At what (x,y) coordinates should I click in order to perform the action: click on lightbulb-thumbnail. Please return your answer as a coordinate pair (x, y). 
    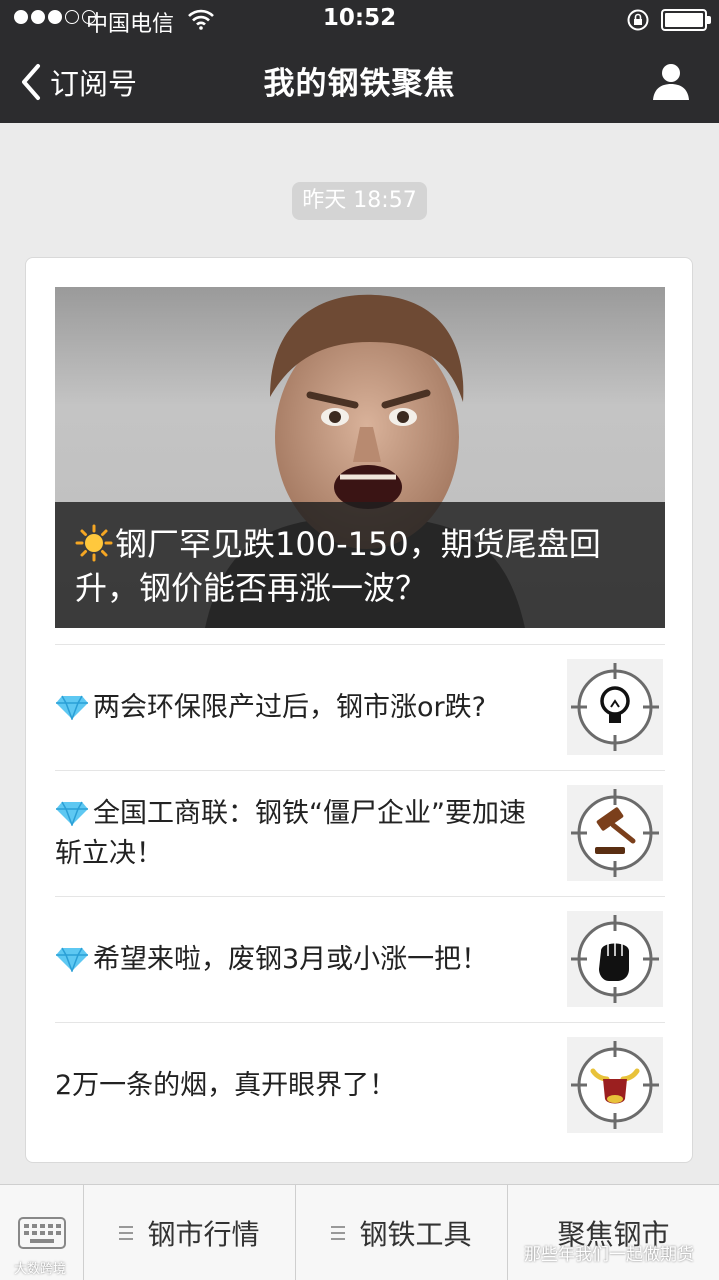
    Looking at the image, I should click on (615, 707).